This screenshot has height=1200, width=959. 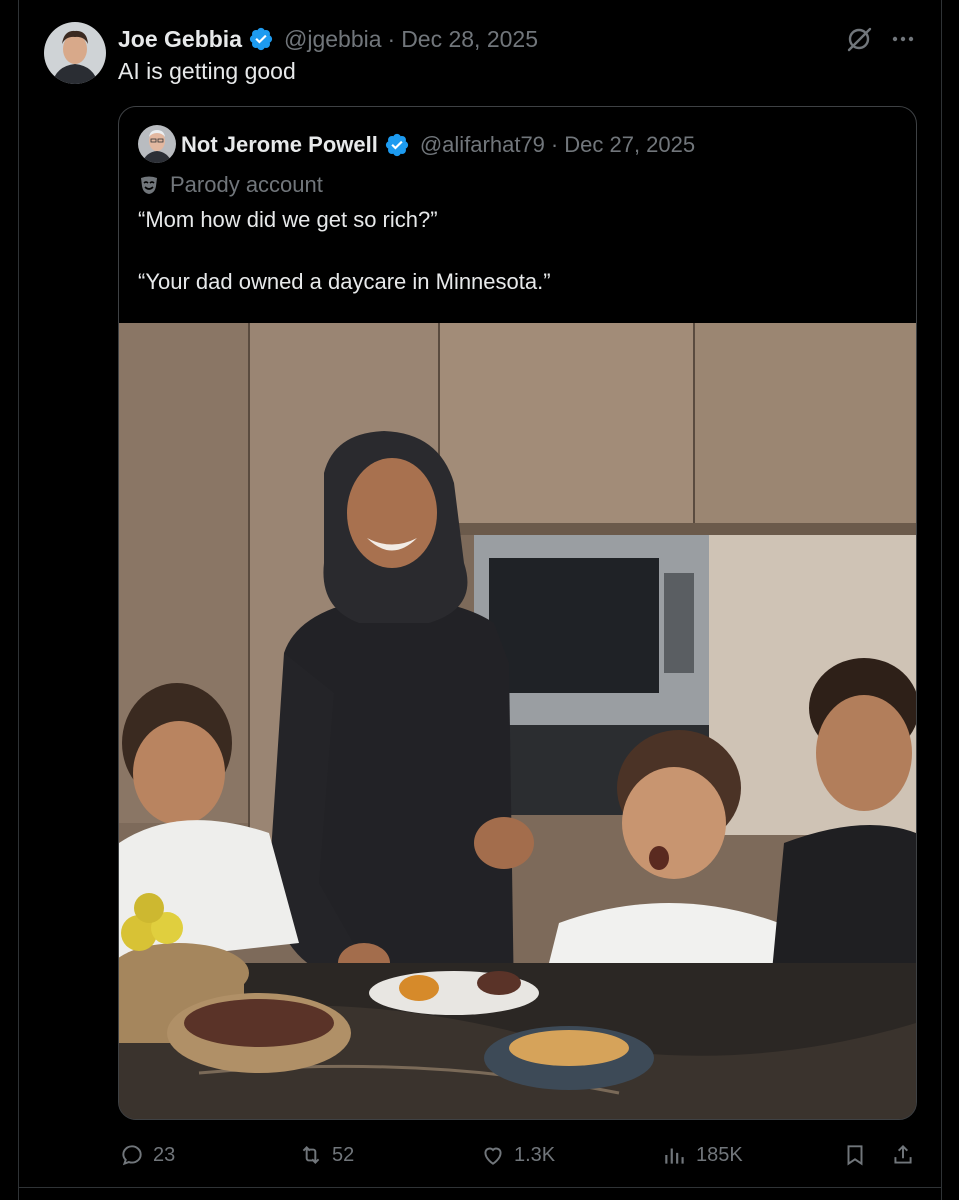 I want to click on reply-count: 23, so click(x=164, y=1154).